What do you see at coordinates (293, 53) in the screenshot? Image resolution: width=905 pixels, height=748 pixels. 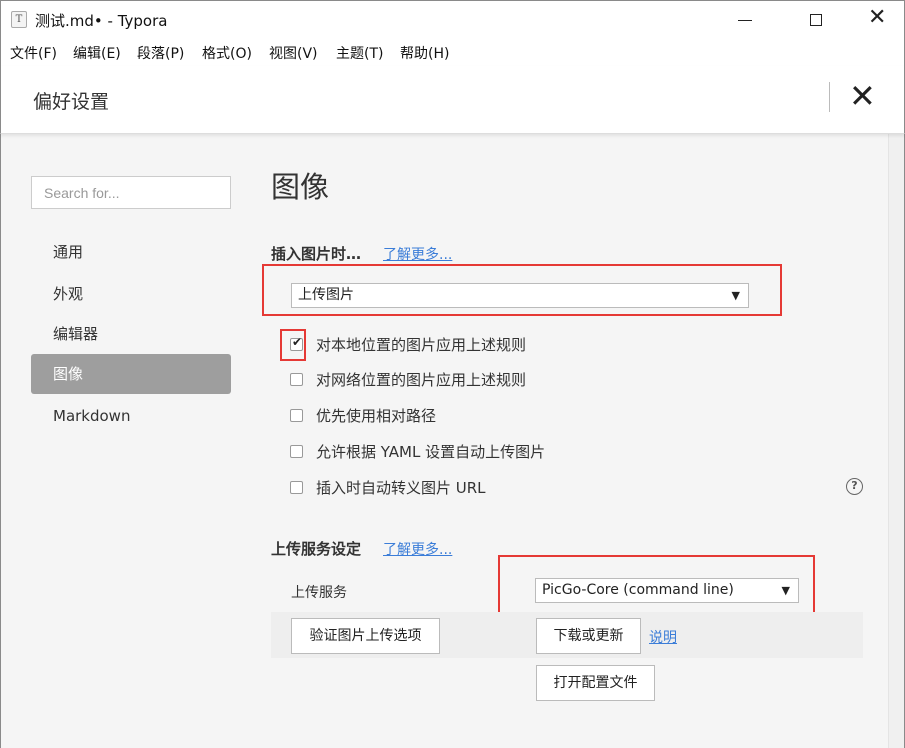 I see `menu-view: 视图(V)` at bounding box center [293, 53].